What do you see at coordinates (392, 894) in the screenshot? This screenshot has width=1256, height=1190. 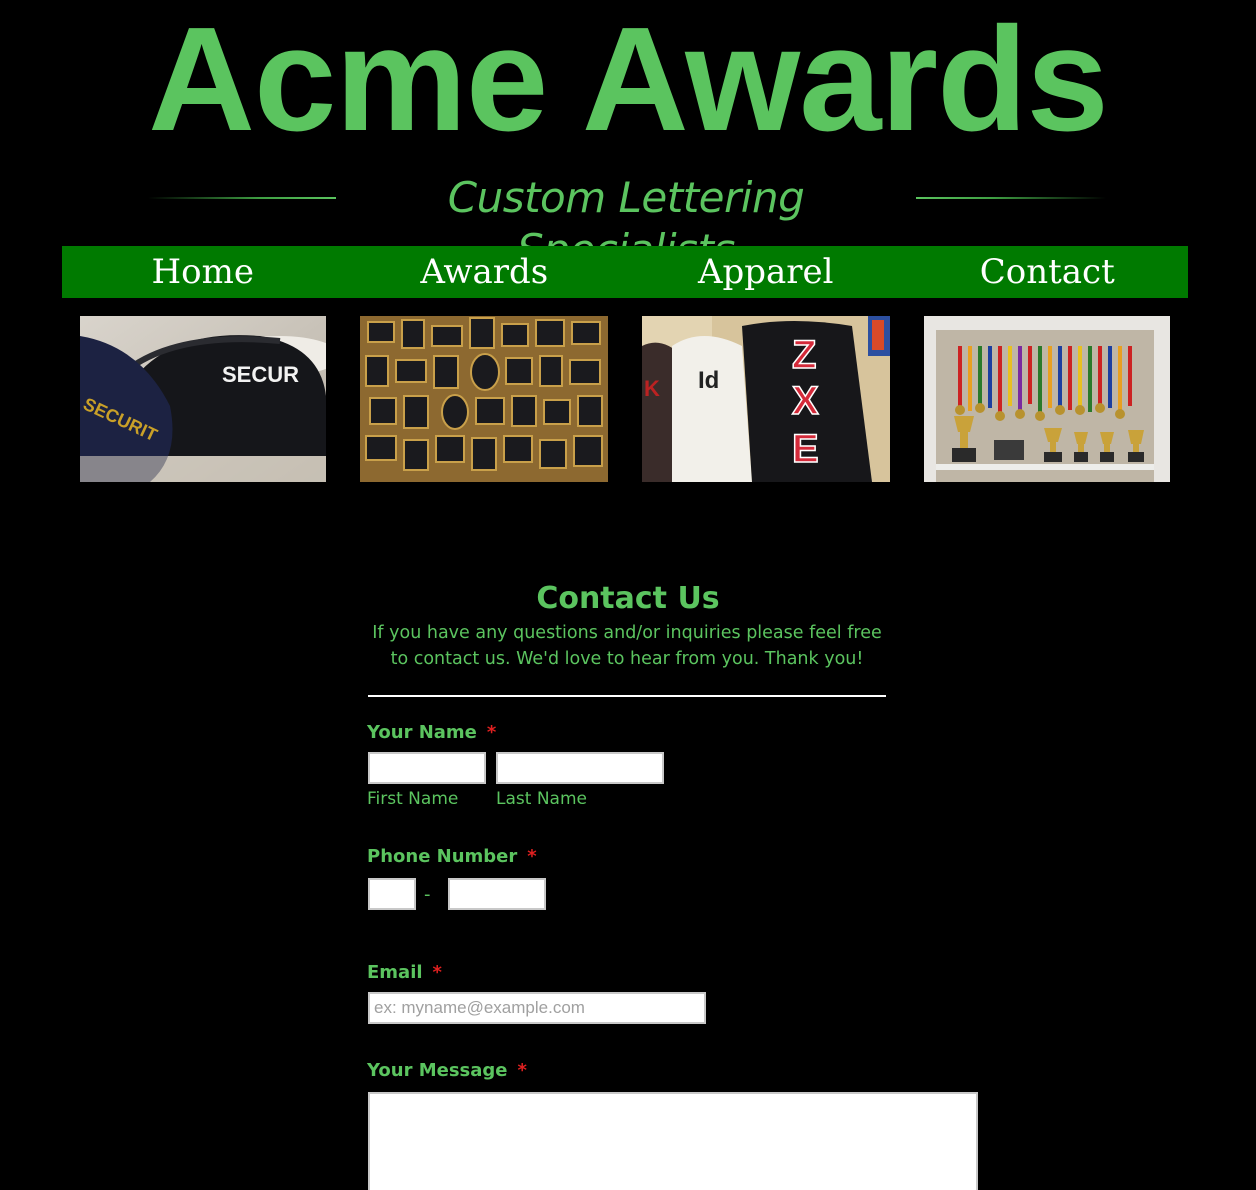 I see `phone-area-code-input` at bounding box center [392, 894].